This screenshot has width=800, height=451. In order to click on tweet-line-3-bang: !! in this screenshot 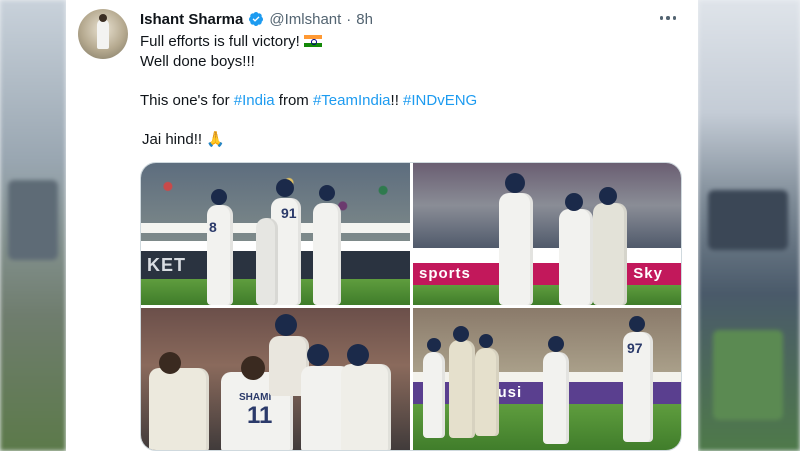, I will do `click(397, 100)`.